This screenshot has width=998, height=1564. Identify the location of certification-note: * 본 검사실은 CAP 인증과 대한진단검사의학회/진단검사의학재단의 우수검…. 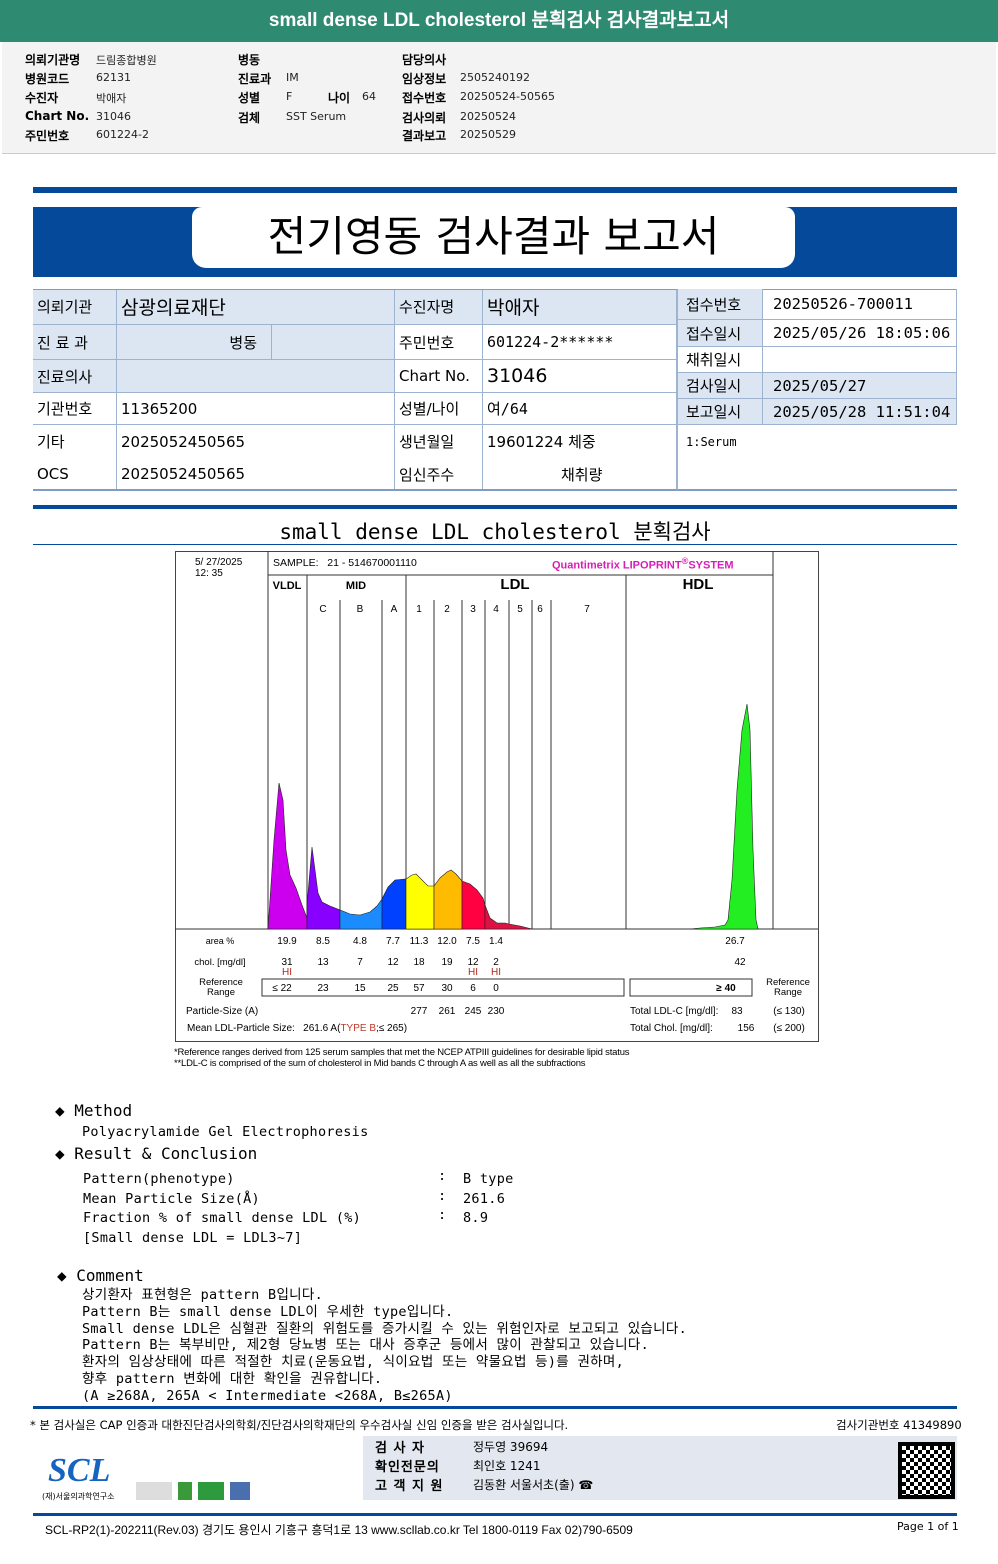
(299, 1425).